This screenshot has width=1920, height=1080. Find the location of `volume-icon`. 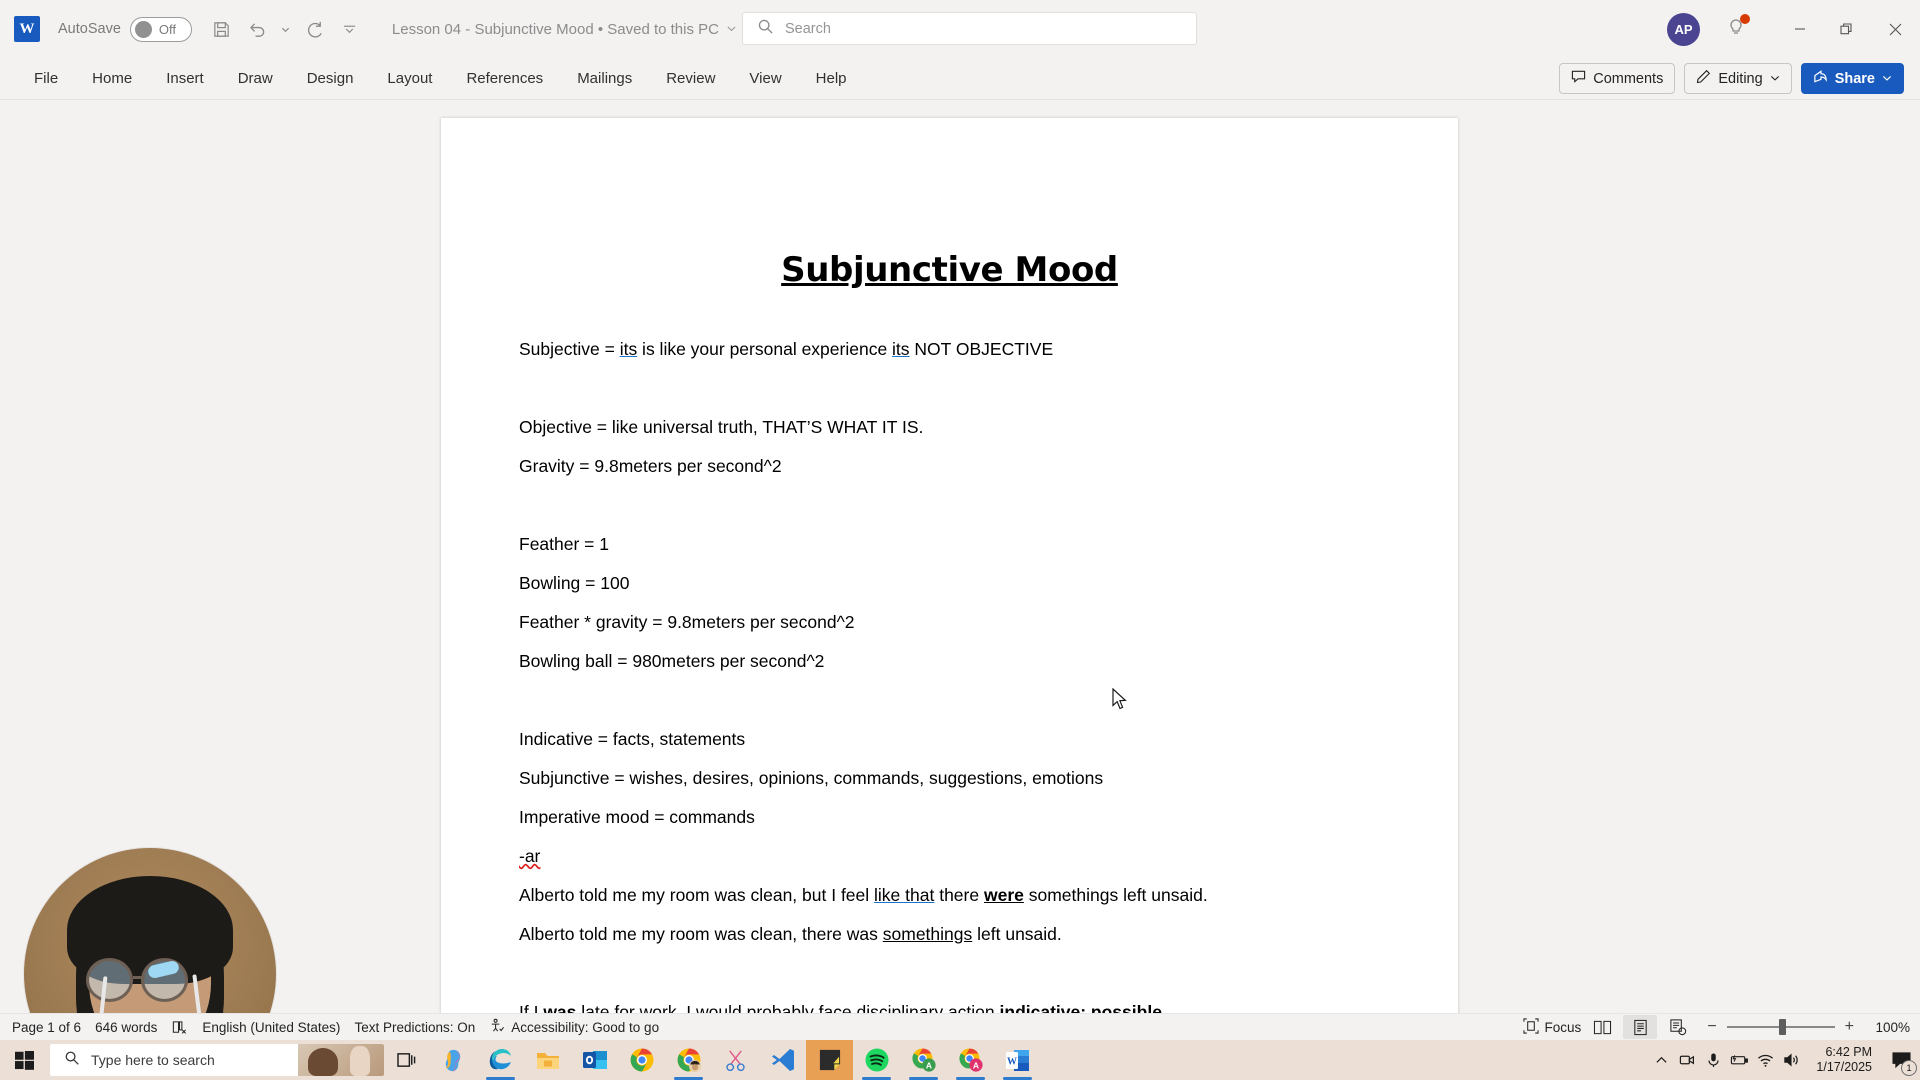

volume-icon is located at coordinates (1791, 1060).